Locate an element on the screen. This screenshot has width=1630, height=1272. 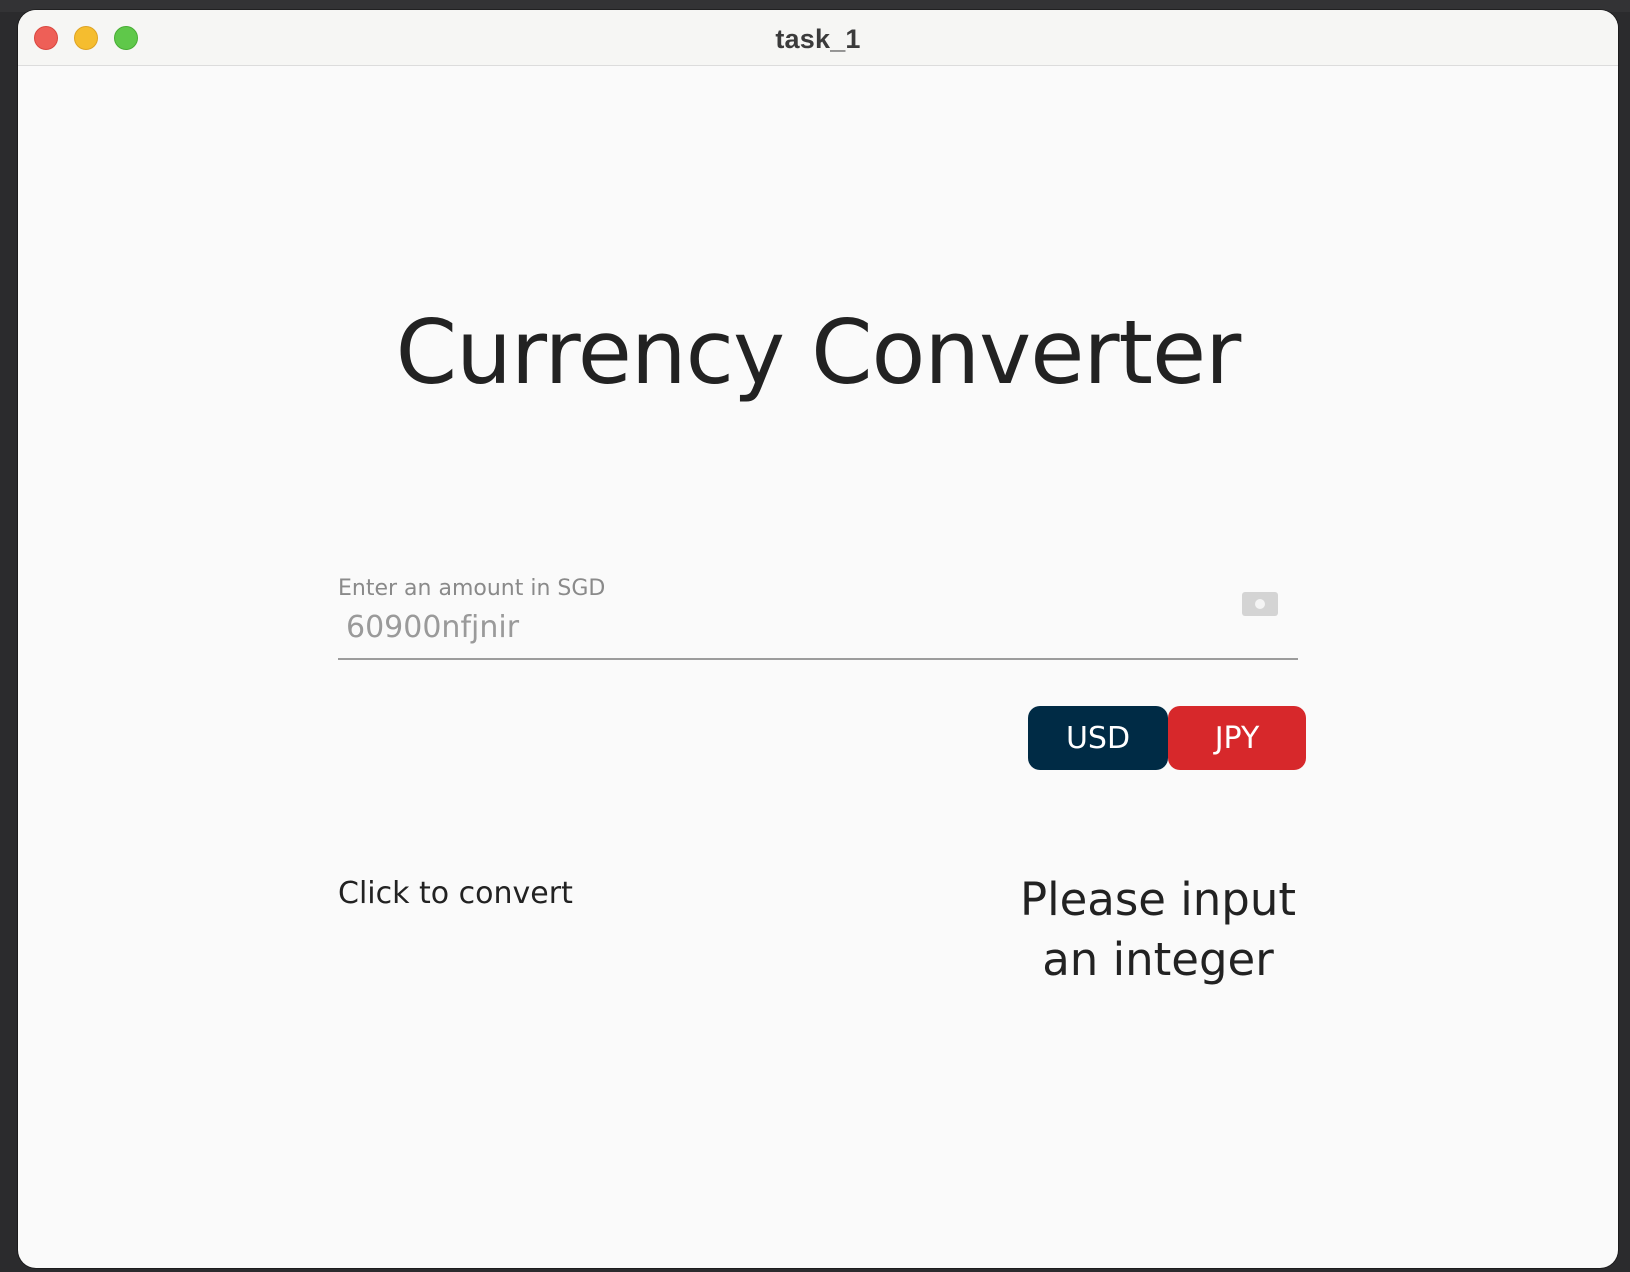
page-title: Currency Converter is located at coordinates (818, 352).